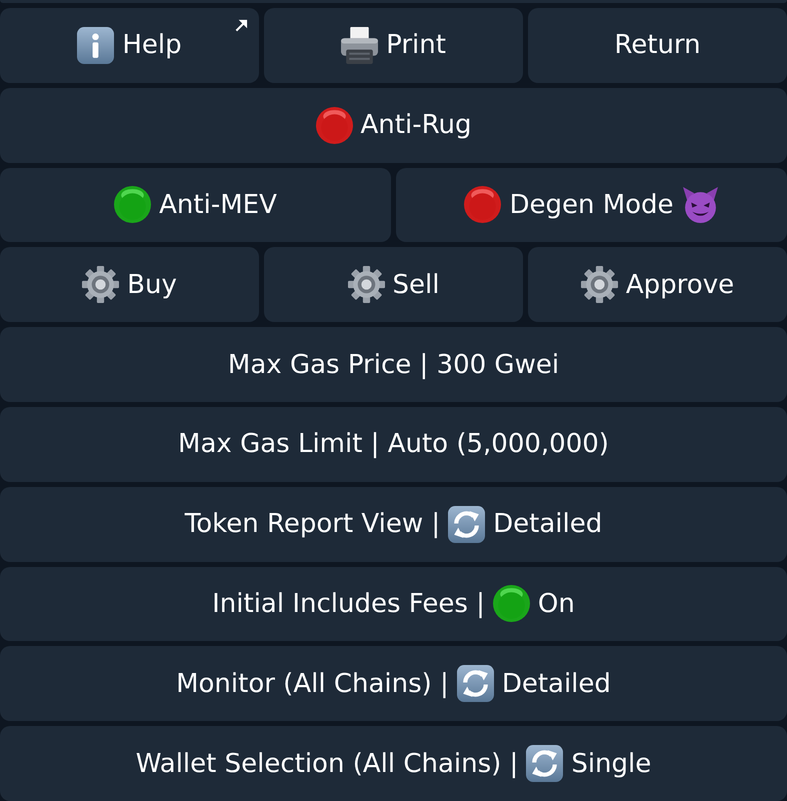 This screenshot has width=787, height=801. I want to click on keyboard-button: Anti-Rug, so click(393, 125).